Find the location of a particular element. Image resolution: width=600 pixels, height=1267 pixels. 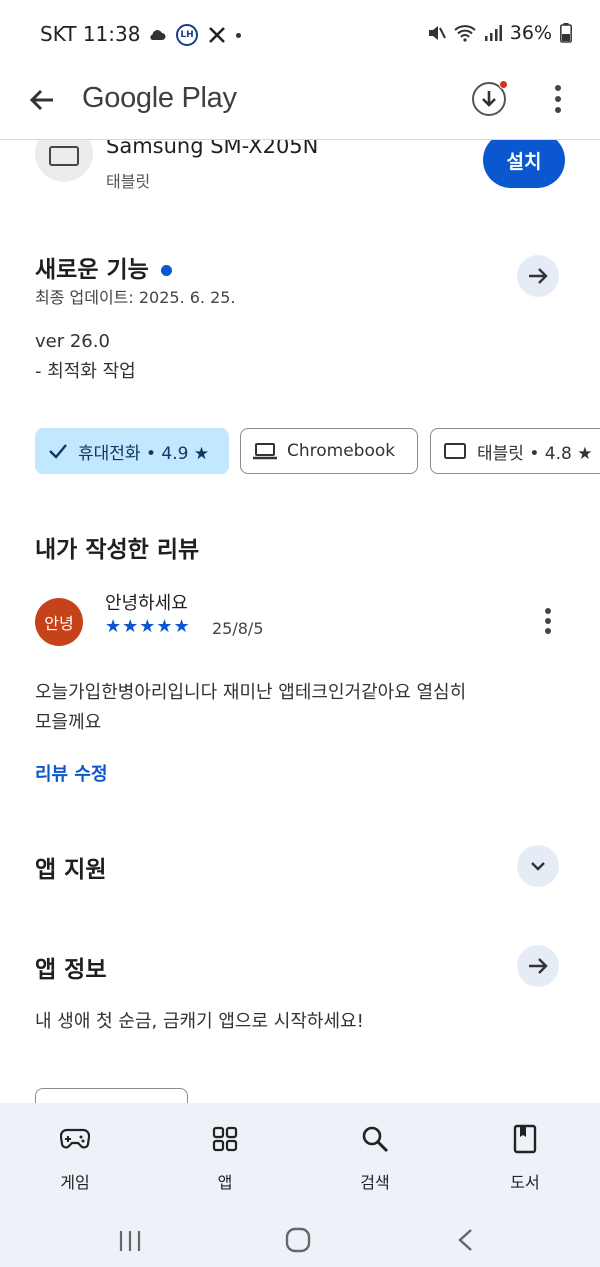

whats-new-arrow-button is located at coordinates (538, 276).